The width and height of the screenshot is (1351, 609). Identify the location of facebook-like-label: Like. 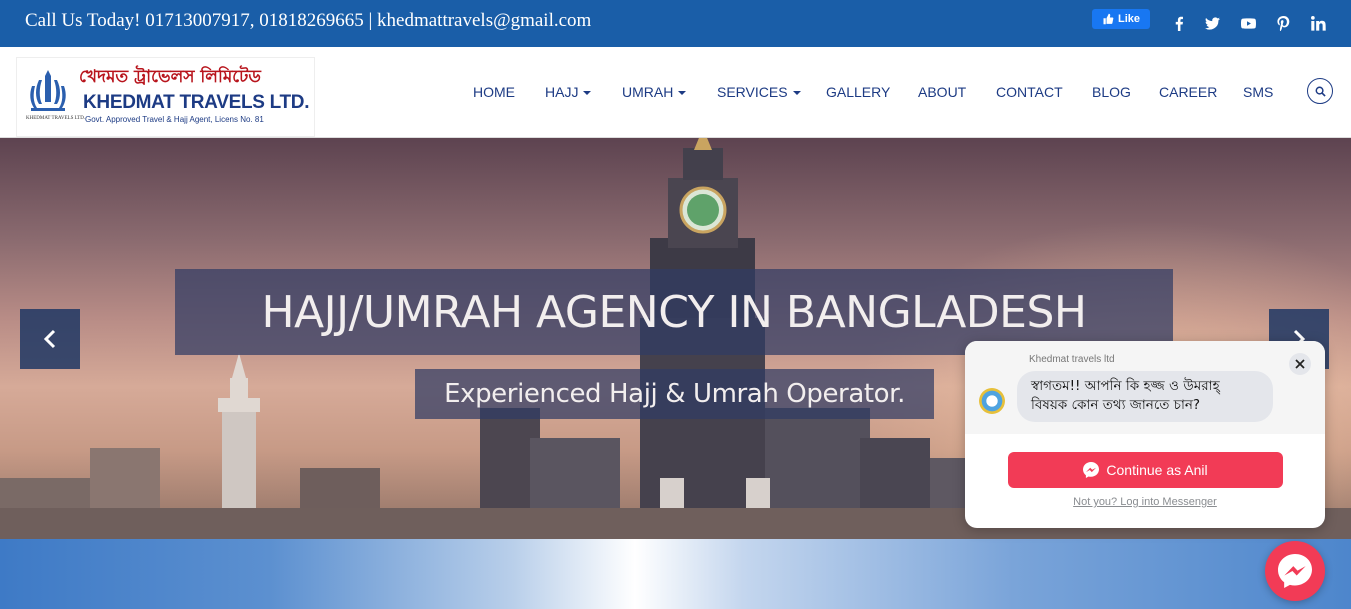
(1128, 19).